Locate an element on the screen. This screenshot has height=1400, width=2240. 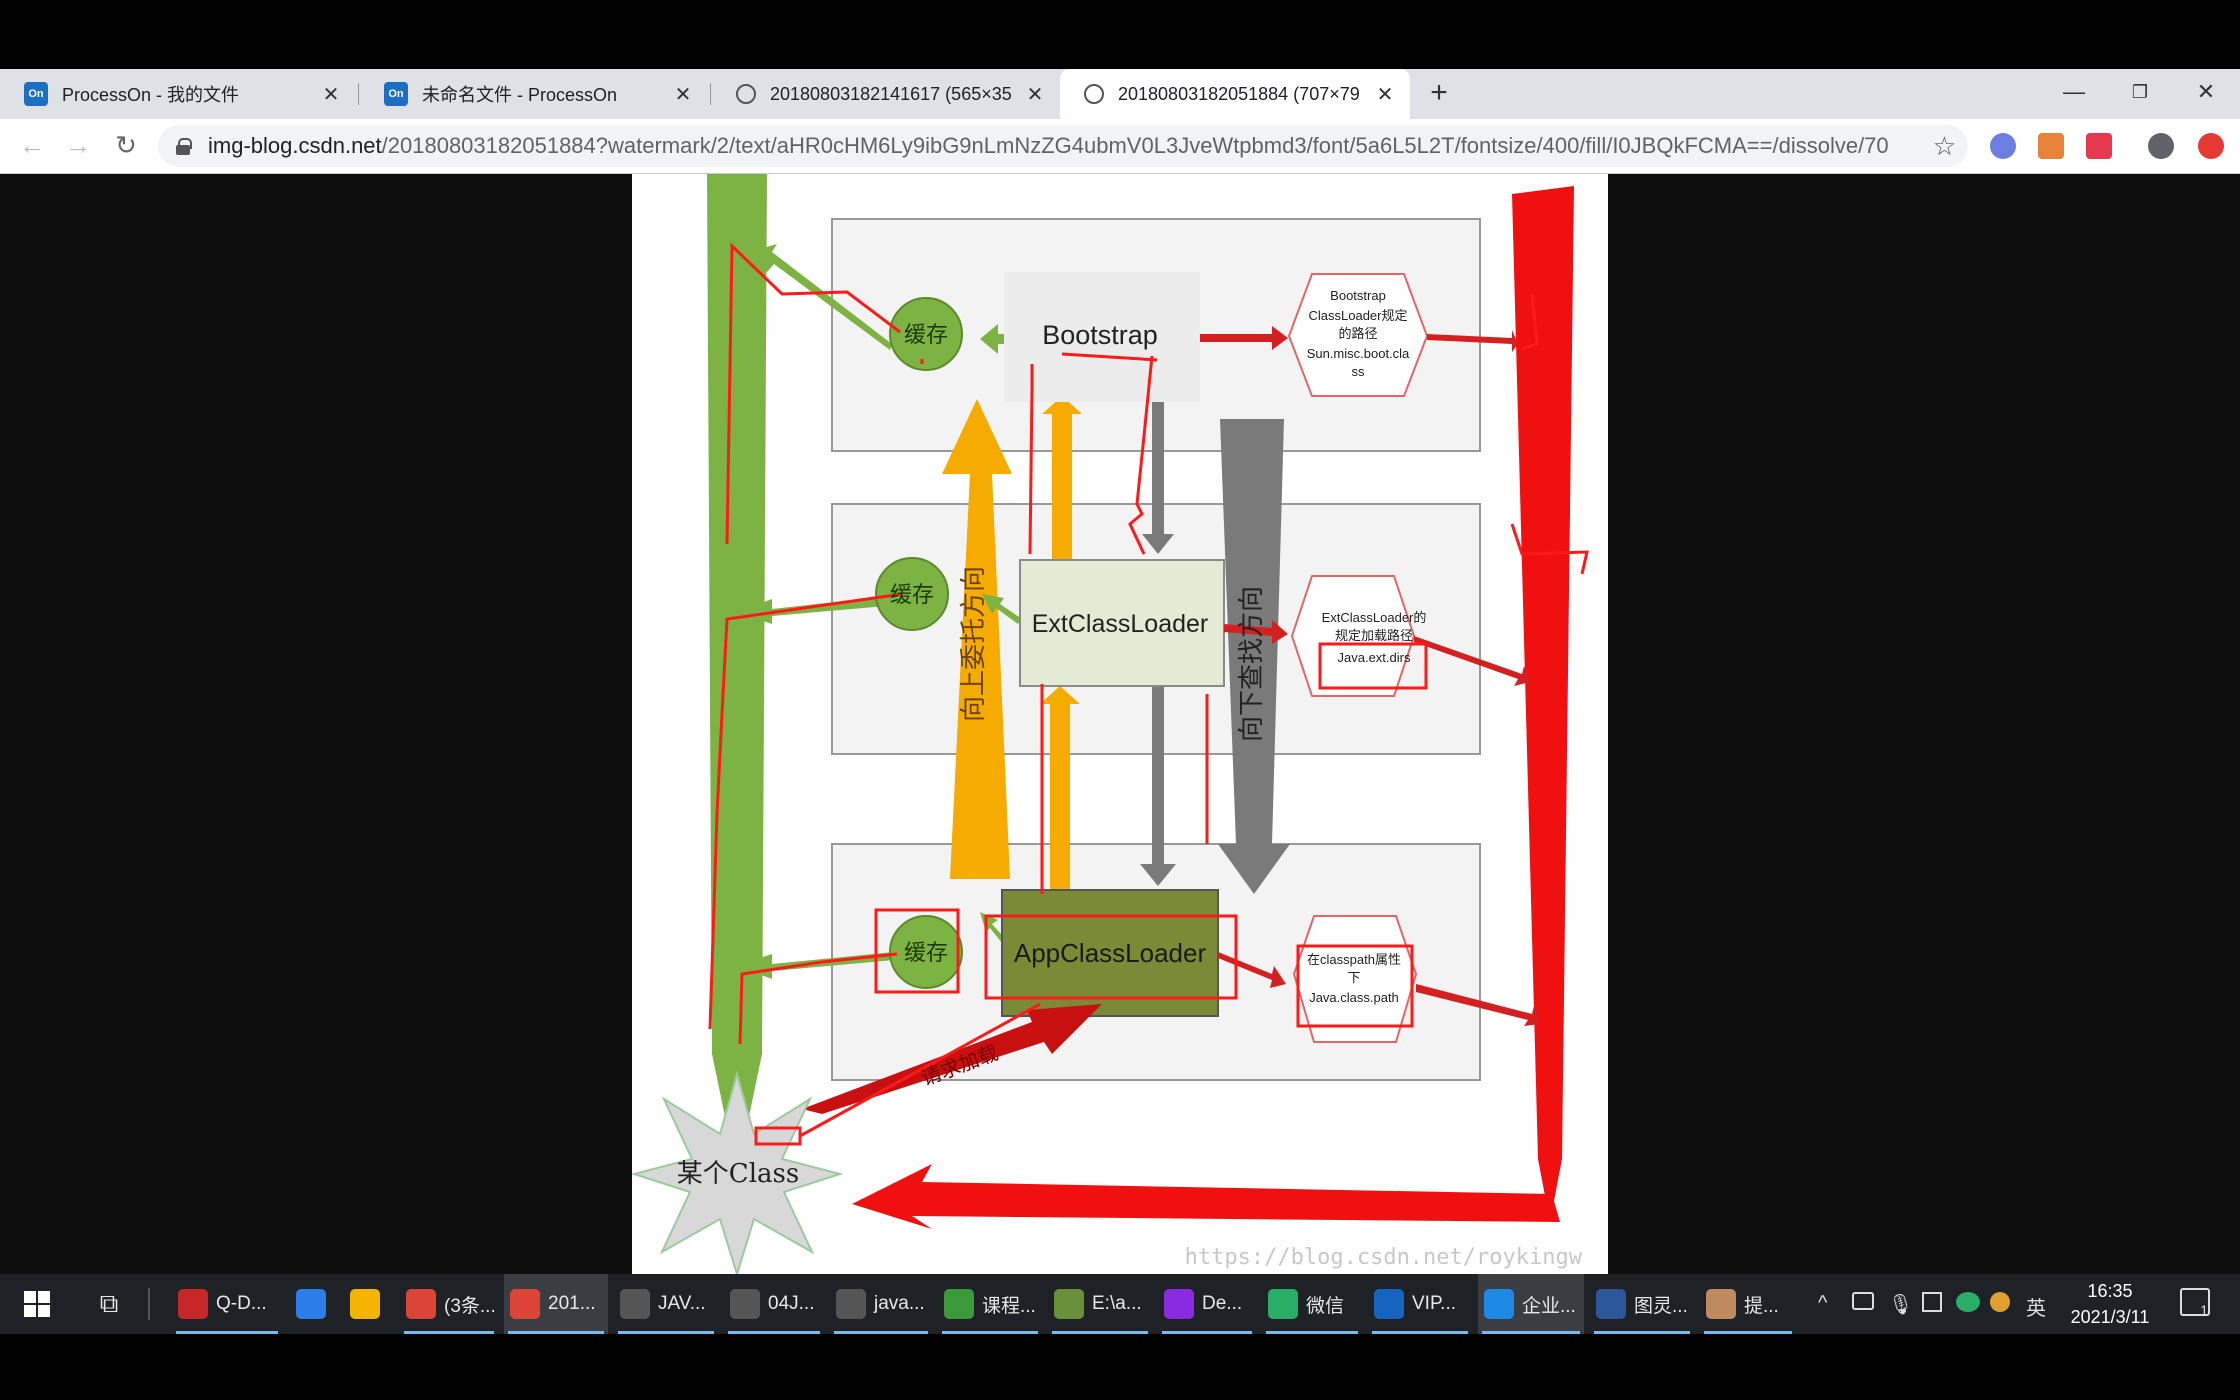
watermark-text: https://blog.csdn.net/roykingw is located at coordinates (1384, 1257).